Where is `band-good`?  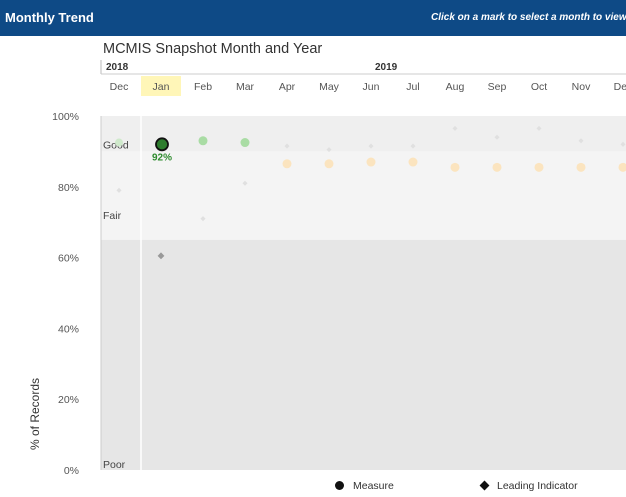
band-good is located at coordinates (363, 134).